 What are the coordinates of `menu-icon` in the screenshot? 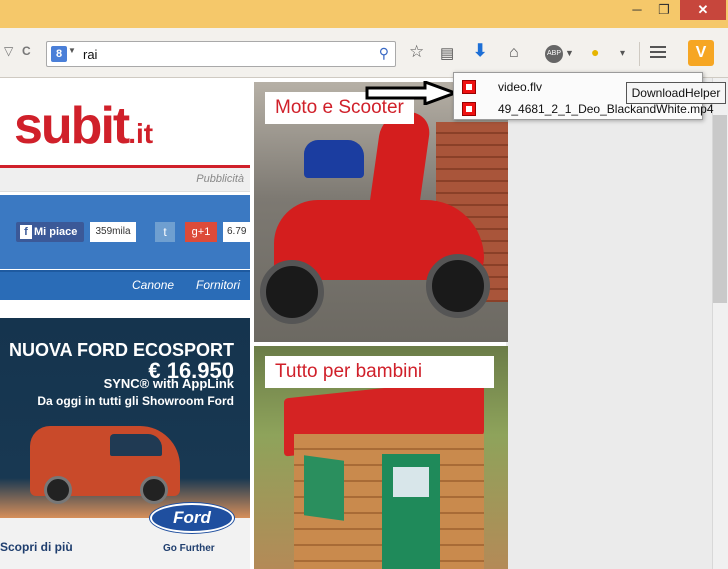 It's located at (658, 52).